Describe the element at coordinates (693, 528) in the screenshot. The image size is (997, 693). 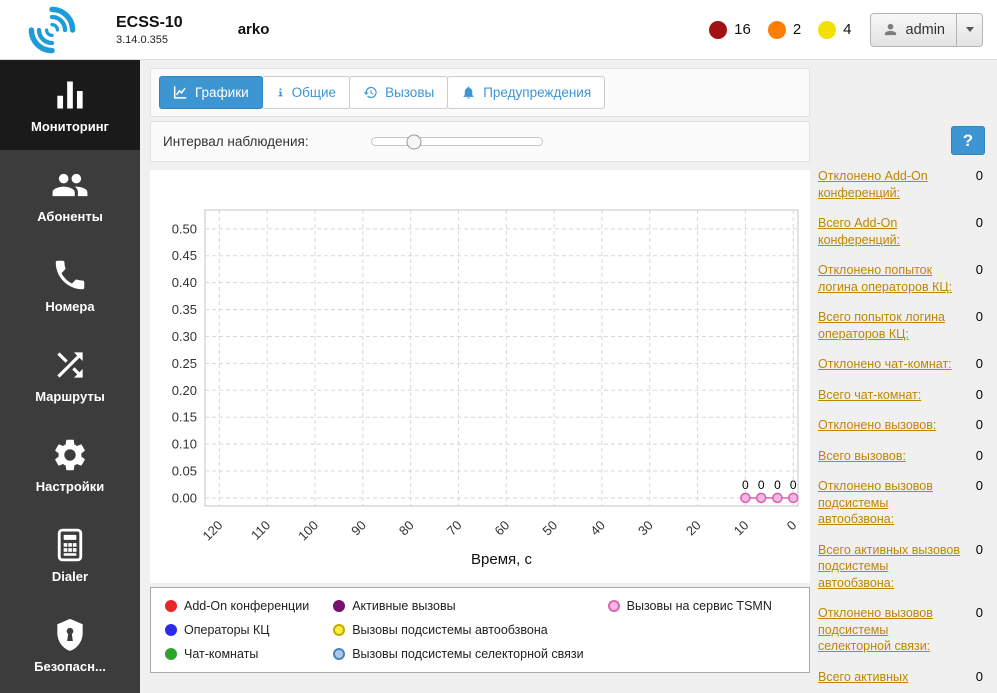
I see `svg-text: 20` at that location.